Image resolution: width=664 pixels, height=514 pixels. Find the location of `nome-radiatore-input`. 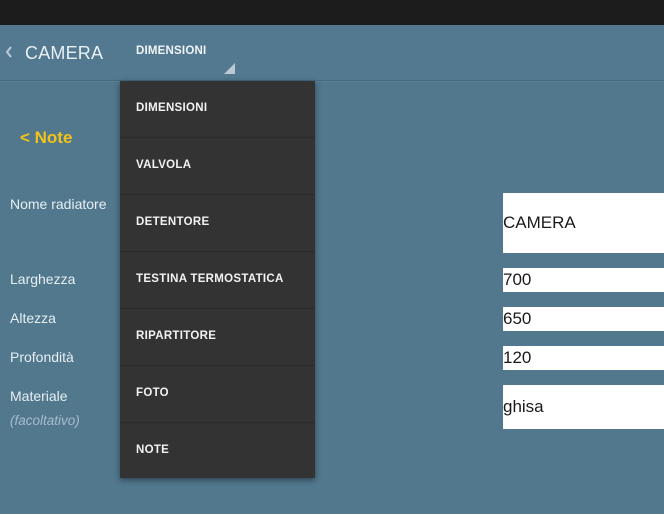

nome-radiatore-input is located at coordinates (583, 223).